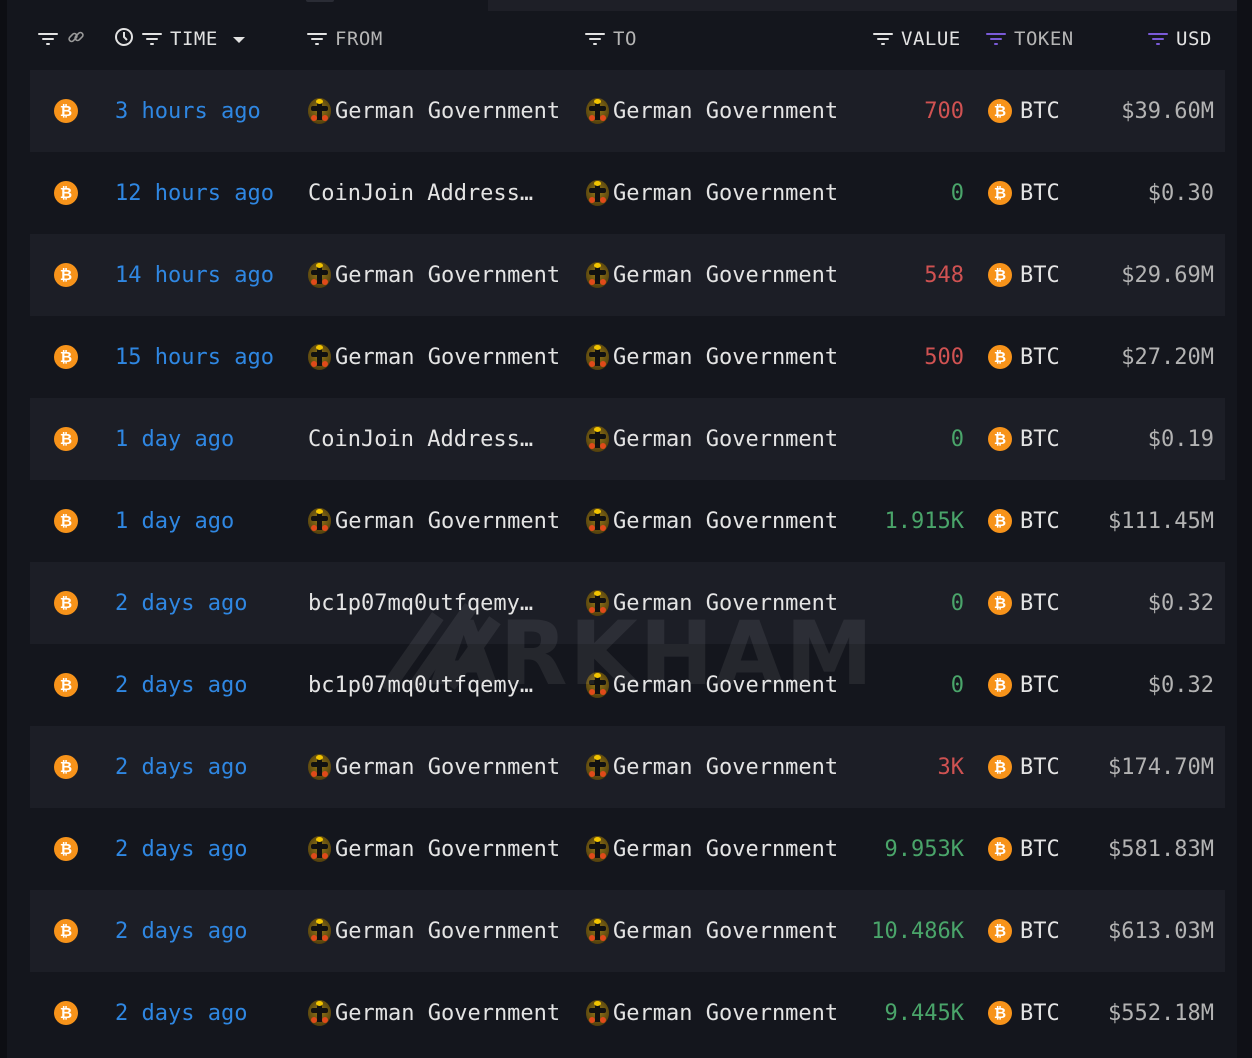 The width and height of the screenshot is (1252, 1058). I want to click on header-usd-label: USD, so click(1194, 39).